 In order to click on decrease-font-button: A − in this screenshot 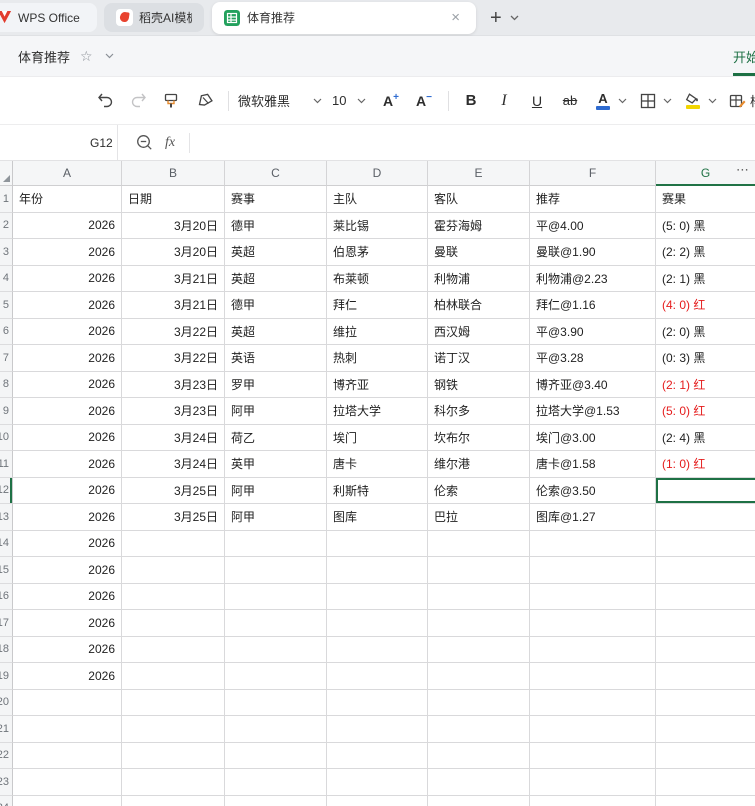, I will do `click(424, 101)`.